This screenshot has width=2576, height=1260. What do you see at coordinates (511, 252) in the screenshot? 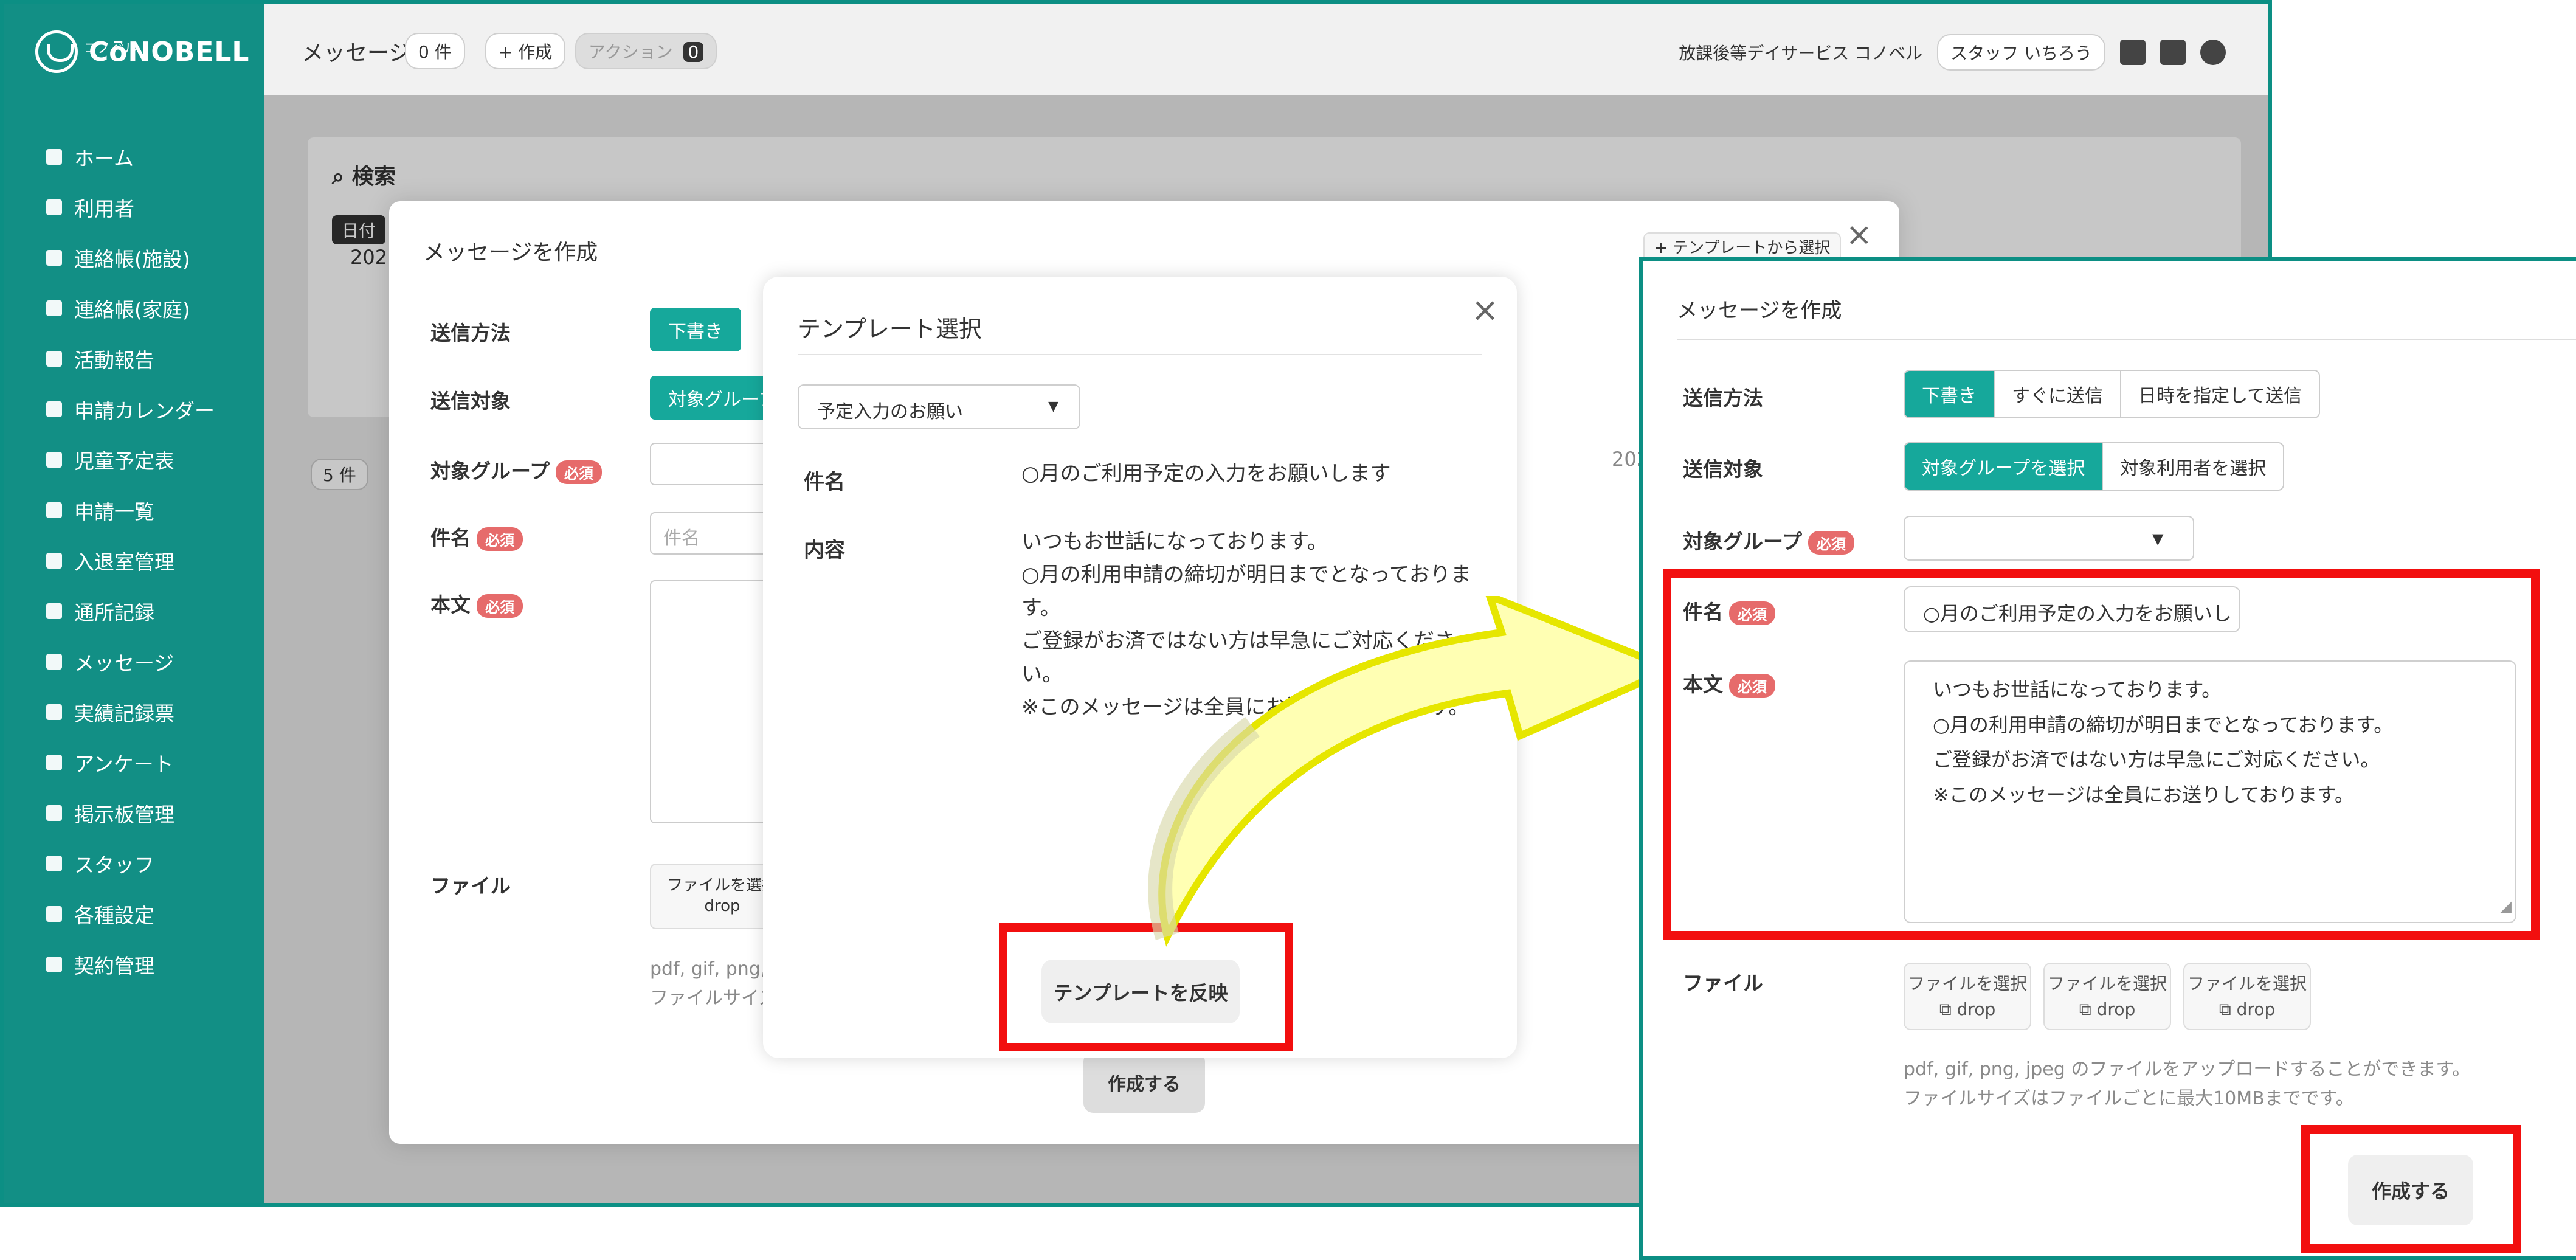
I see `background-modal-title: メッセージを作成` at bounding box center [511, 252].